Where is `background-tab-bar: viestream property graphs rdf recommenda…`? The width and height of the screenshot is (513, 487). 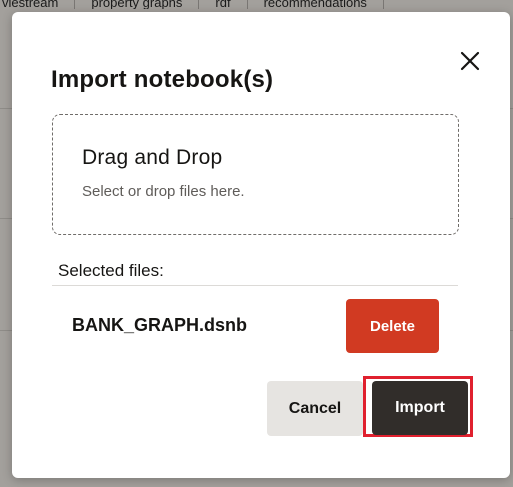 background-tab-bar: viestream property graphs rdf recommenda… is located at coordinates (256, 6).